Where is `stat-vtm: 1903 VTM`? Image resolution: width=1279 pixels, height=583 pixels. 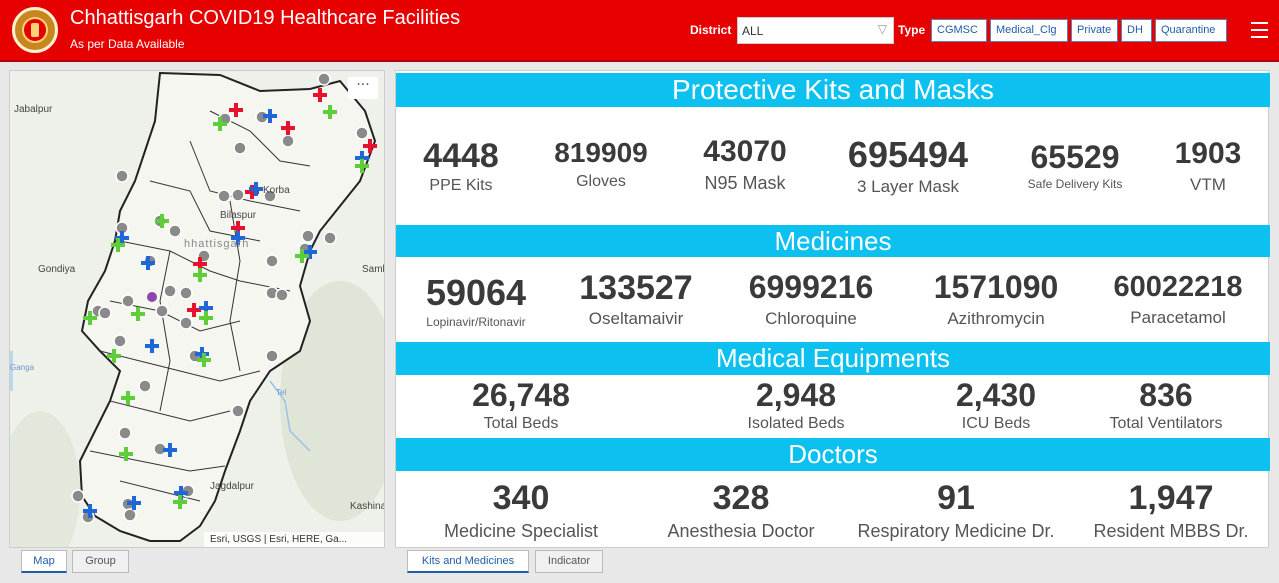
stat-vtm: 1903 VTM is located at coordinates (1208, 167).